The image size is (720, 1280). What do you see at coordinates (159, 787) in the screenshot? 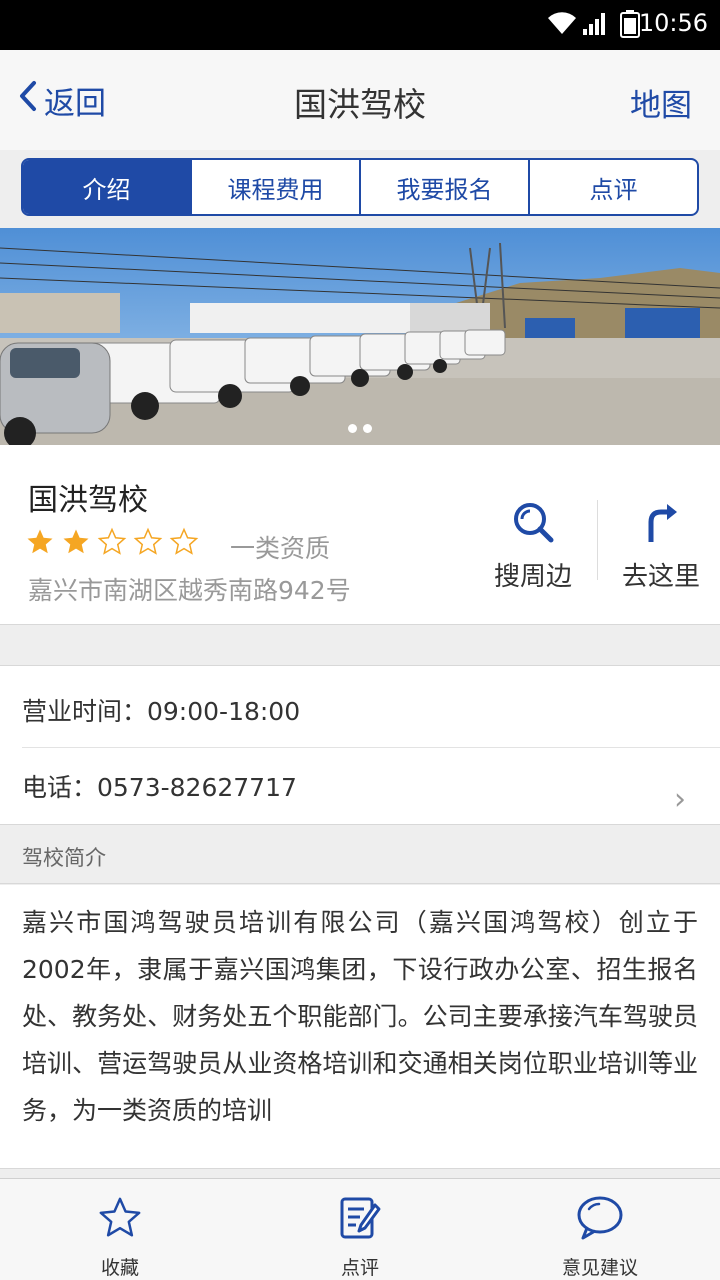
I see `phone-number: 电话：0573-82627717` at bounding box center [159, 787].